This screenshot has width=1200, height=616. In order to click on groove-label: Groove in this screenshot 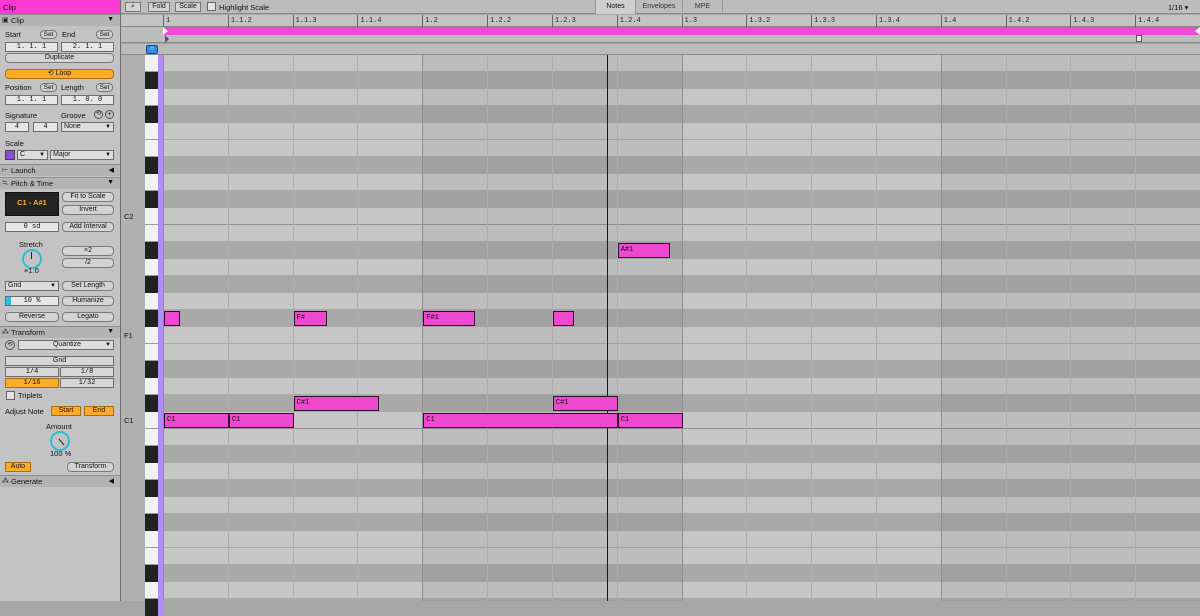, I will do `click(73, 115)`.